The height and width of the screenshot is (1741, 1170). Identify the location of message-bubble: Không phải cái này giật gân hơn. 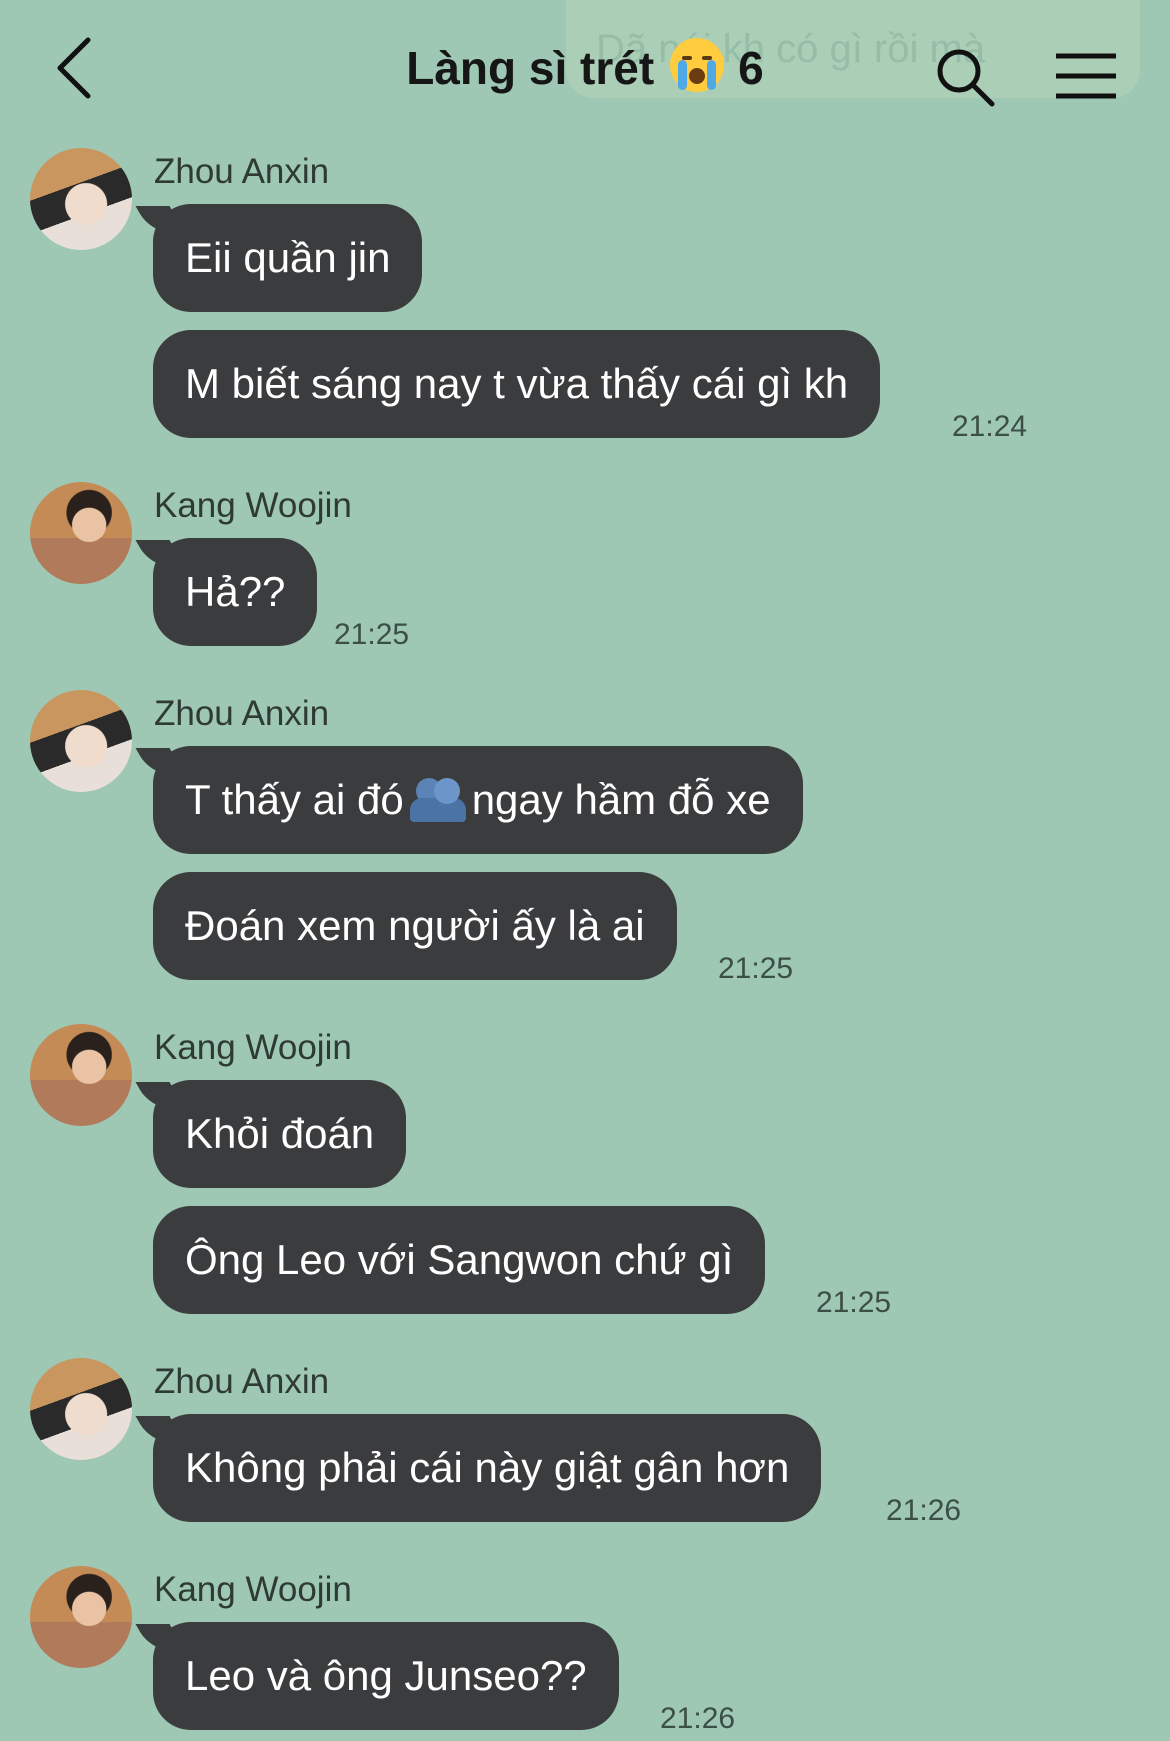
(487, 1468).